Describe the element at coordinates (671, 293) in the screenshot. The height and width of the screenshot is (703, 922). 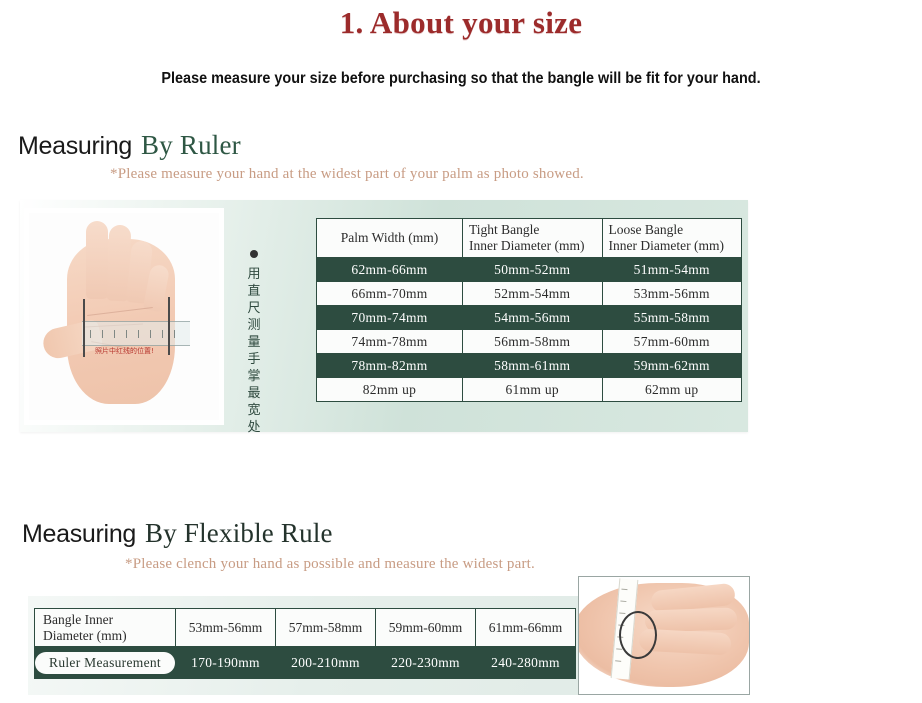
I see `cell-loose: 53mm-56mm` at that location.